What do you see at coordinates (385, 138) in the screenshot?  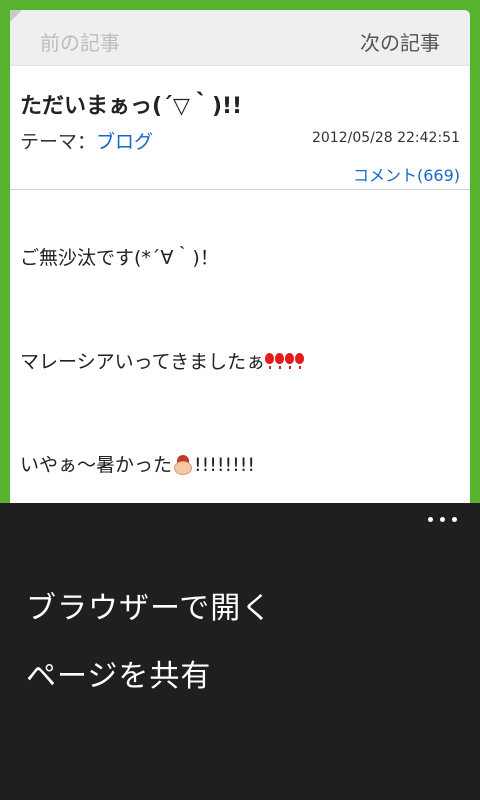 I see `post-date: 2012/05/28 22:42:51` at bounding box center [385, 138].